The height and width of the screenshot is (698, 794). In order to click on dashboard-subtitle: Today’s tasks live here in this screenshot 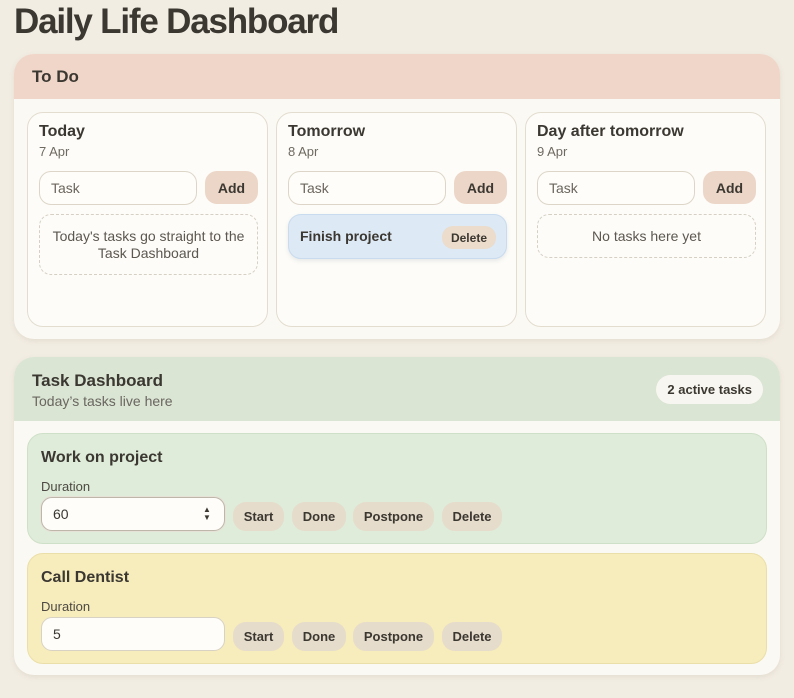, I will do `click(102, 401)`.